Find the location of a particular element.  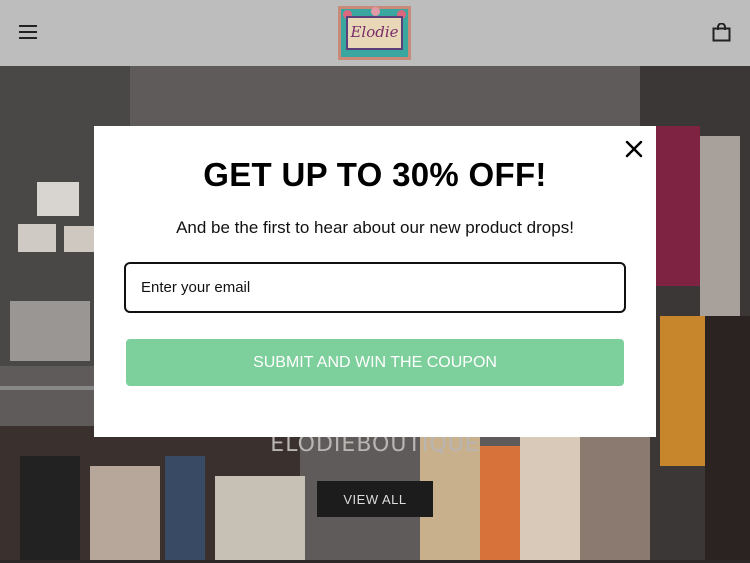

logo-inner: Elodie is located at coordinates (374, 33).